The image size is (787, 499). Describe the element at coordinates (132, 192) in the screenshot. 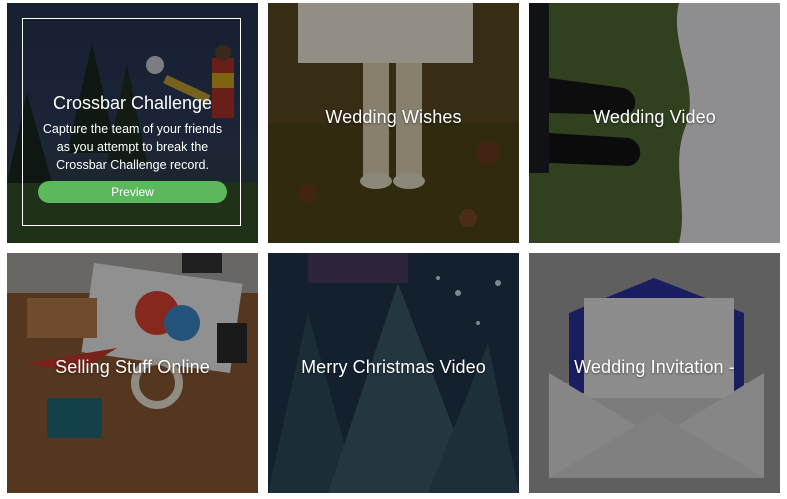

I see `preview-button: Preview` at that location.